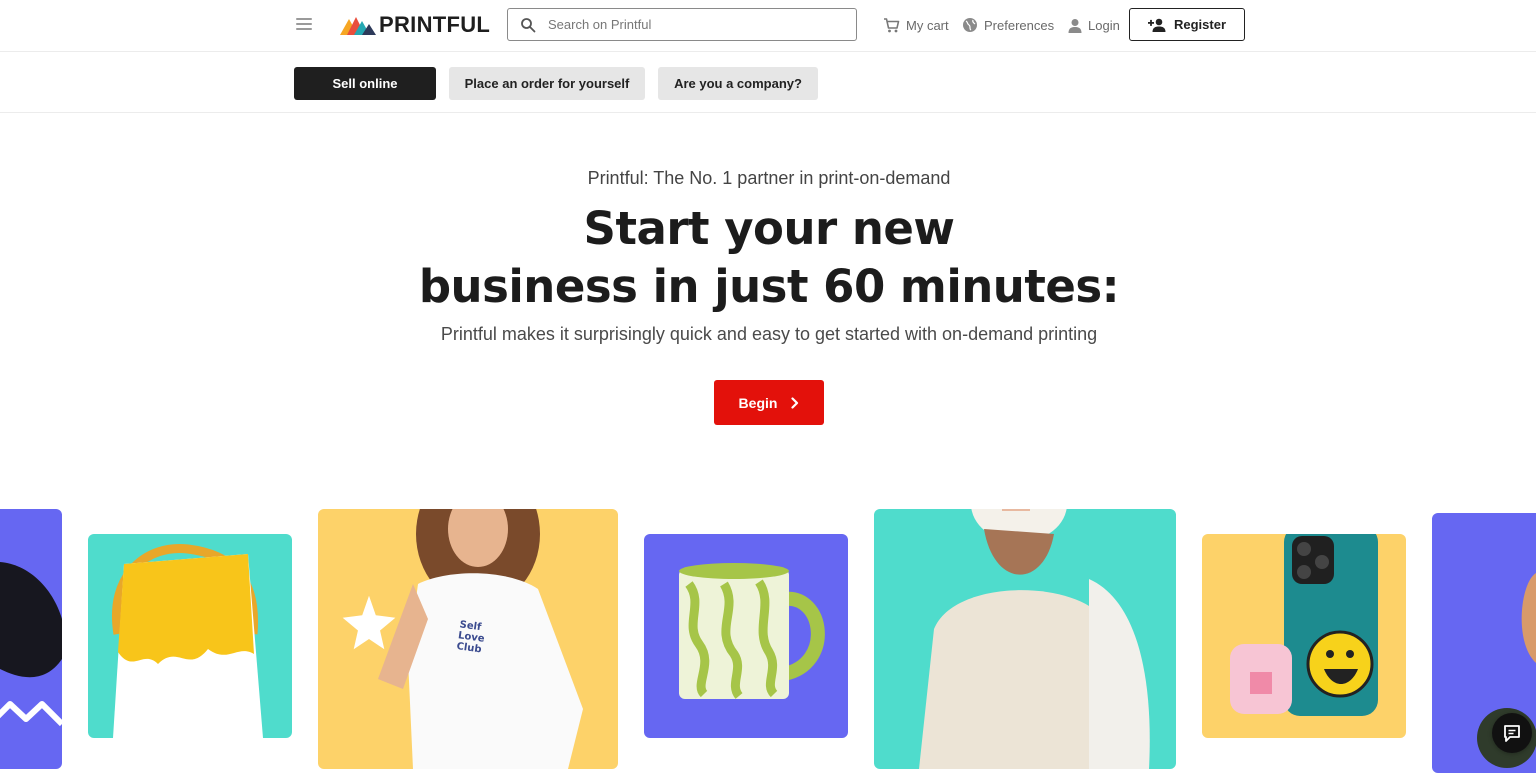  What do you see at coordinates (970, 25) in the screenshot?
I see `globe-icon` at bounding box center [970, 25].